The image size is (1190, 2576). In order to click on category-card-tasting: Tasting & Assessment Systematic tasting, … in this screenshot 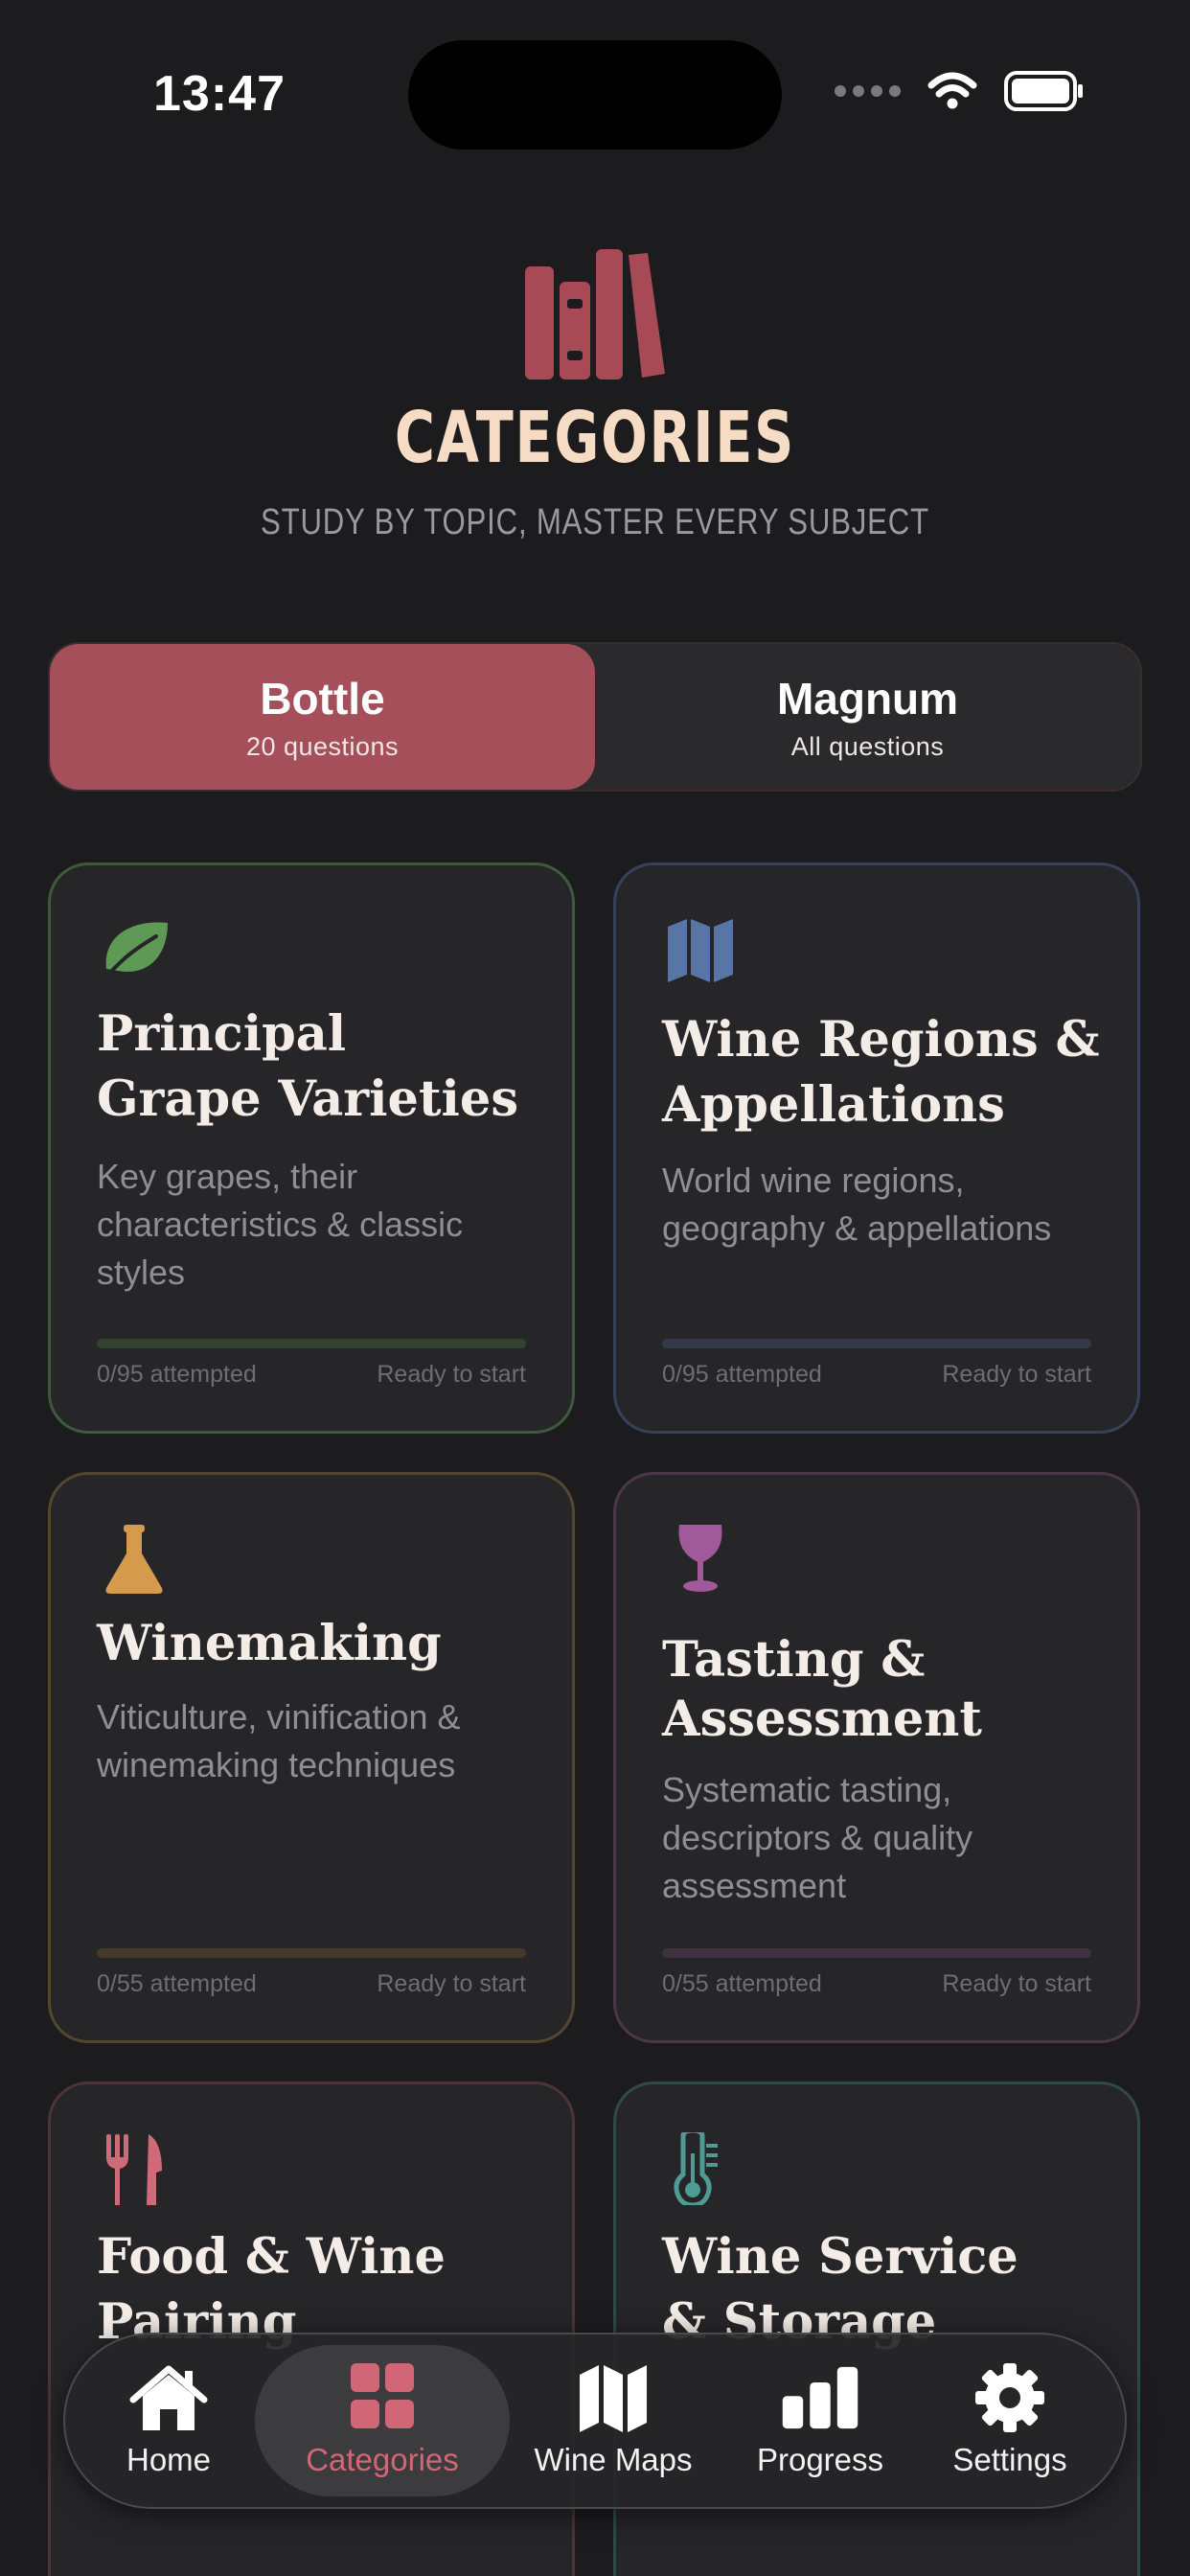, I will do `click(876, 1757)`.